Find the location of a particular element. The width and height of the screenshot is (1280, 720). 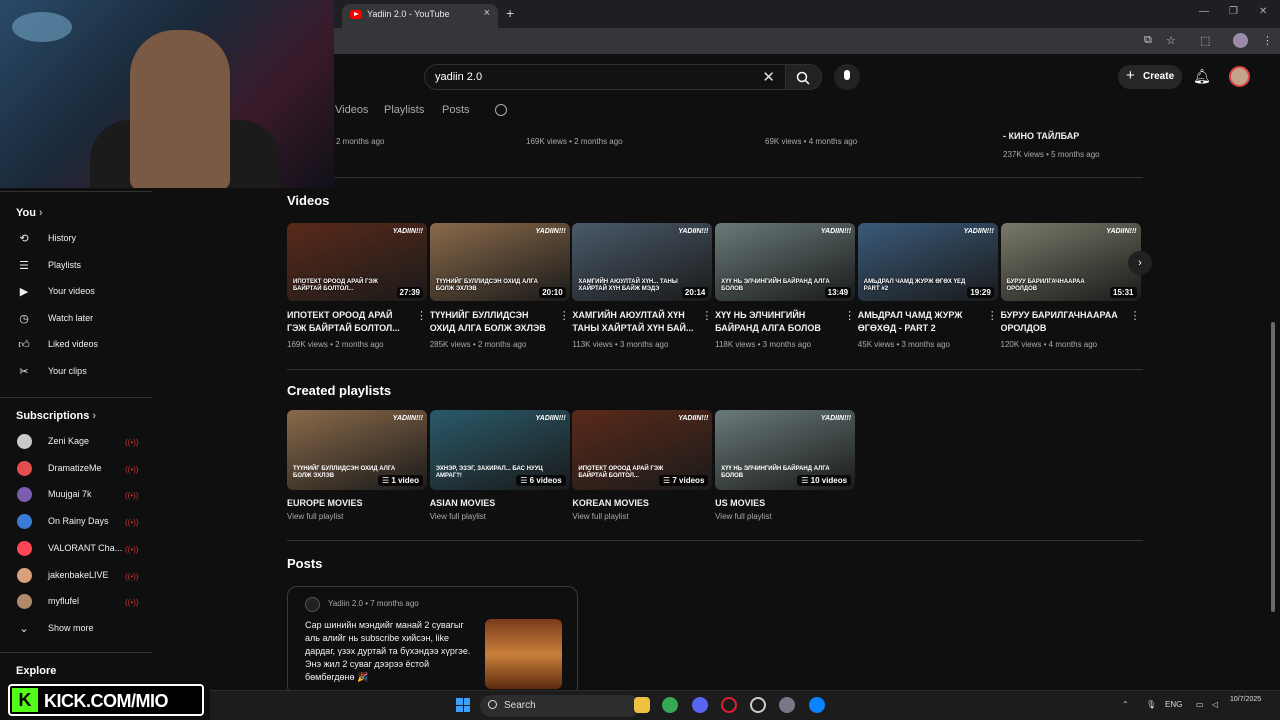

windows-start-icon is located at coordinates (463, 705).